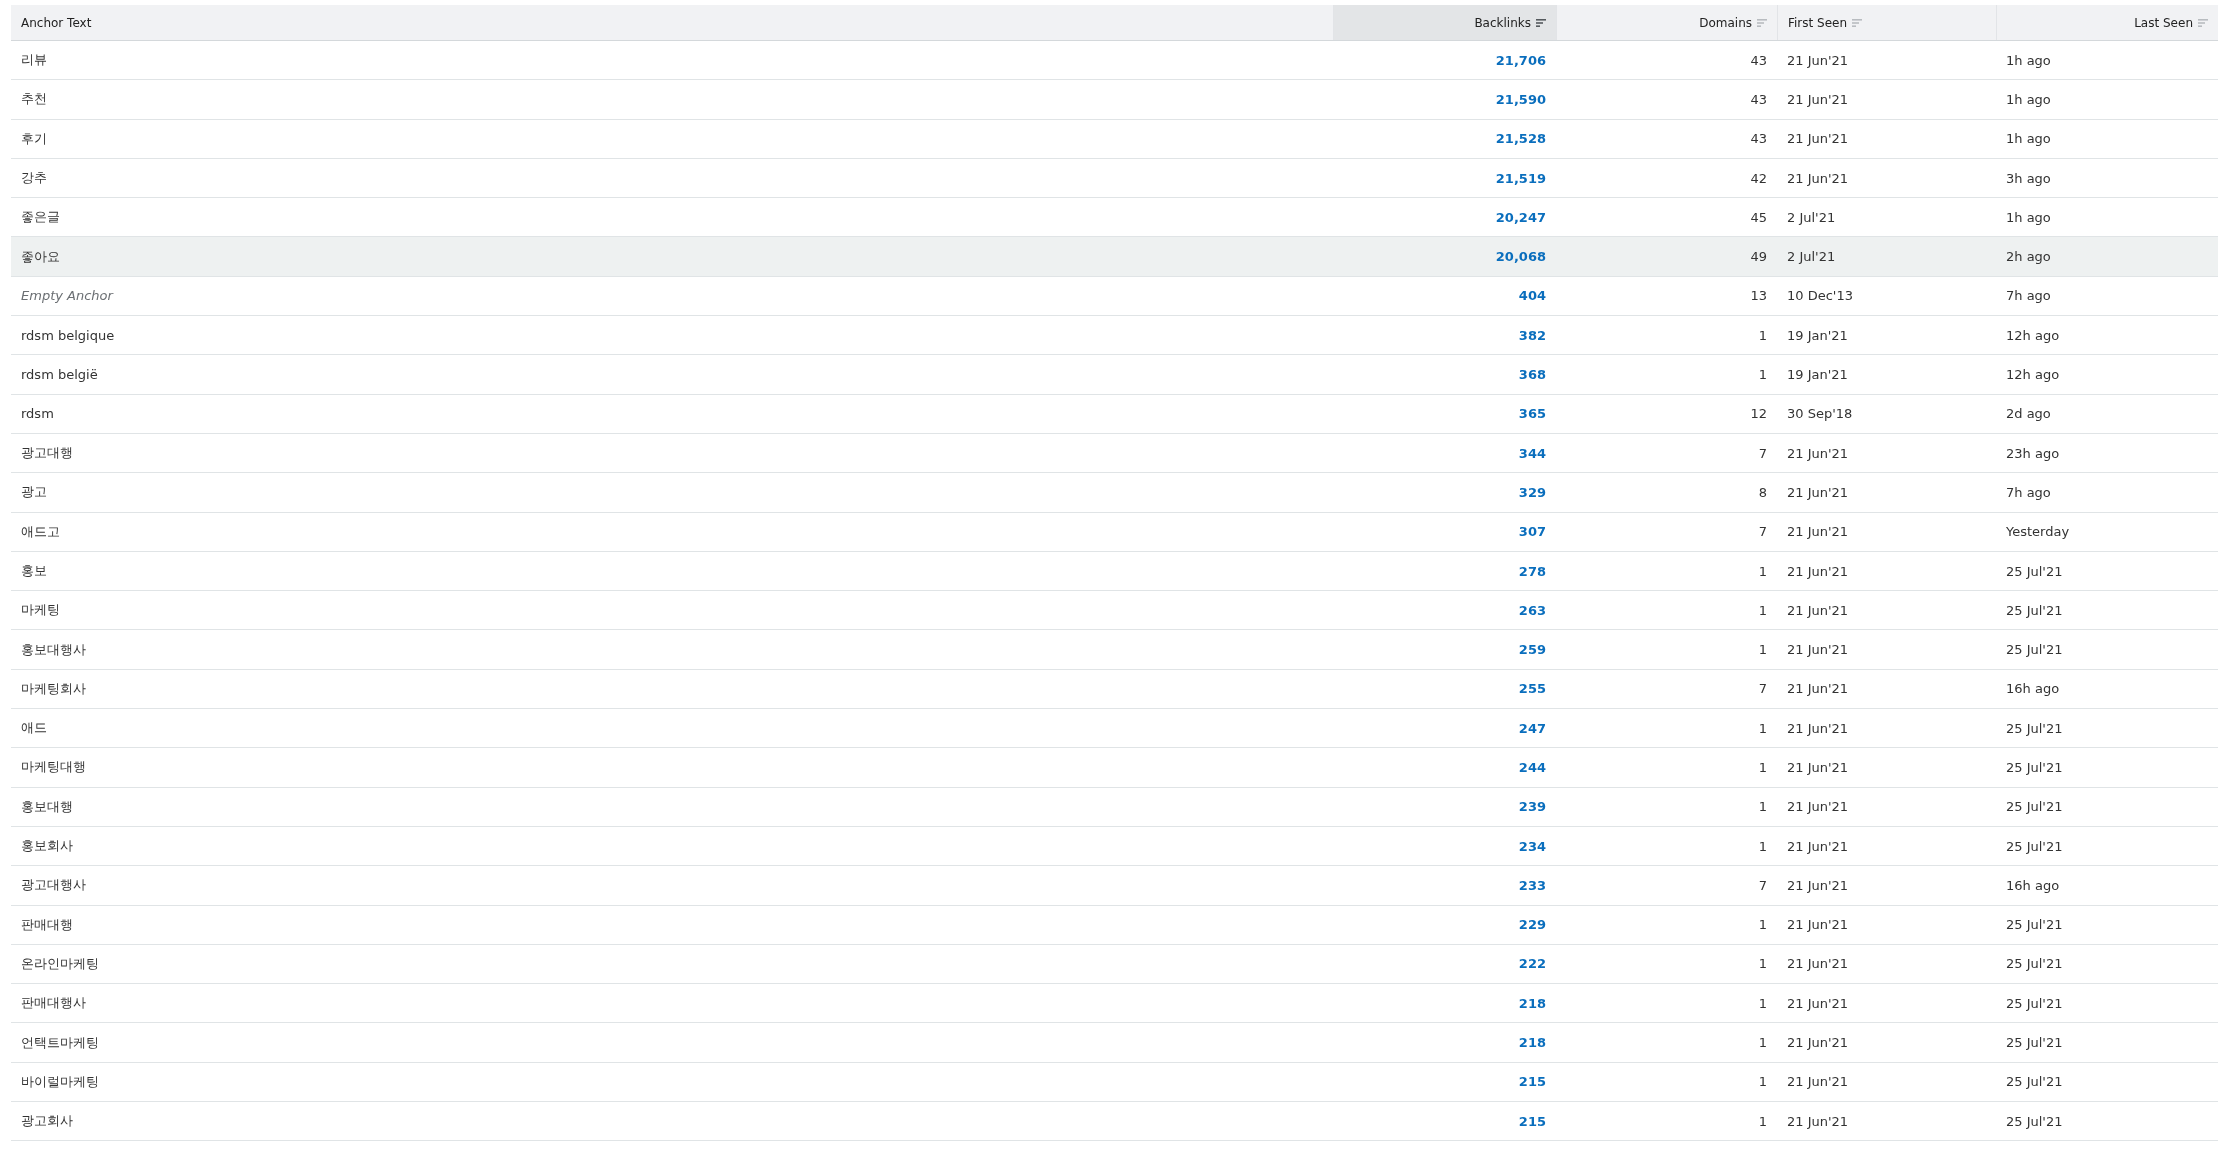 The height and width of the screenshot is (1151, 2230). What do you see at coordinates (59, 374) in the screenshot?
I see `anchor-text: rdsm belgië` at bounding box center [59, 374].